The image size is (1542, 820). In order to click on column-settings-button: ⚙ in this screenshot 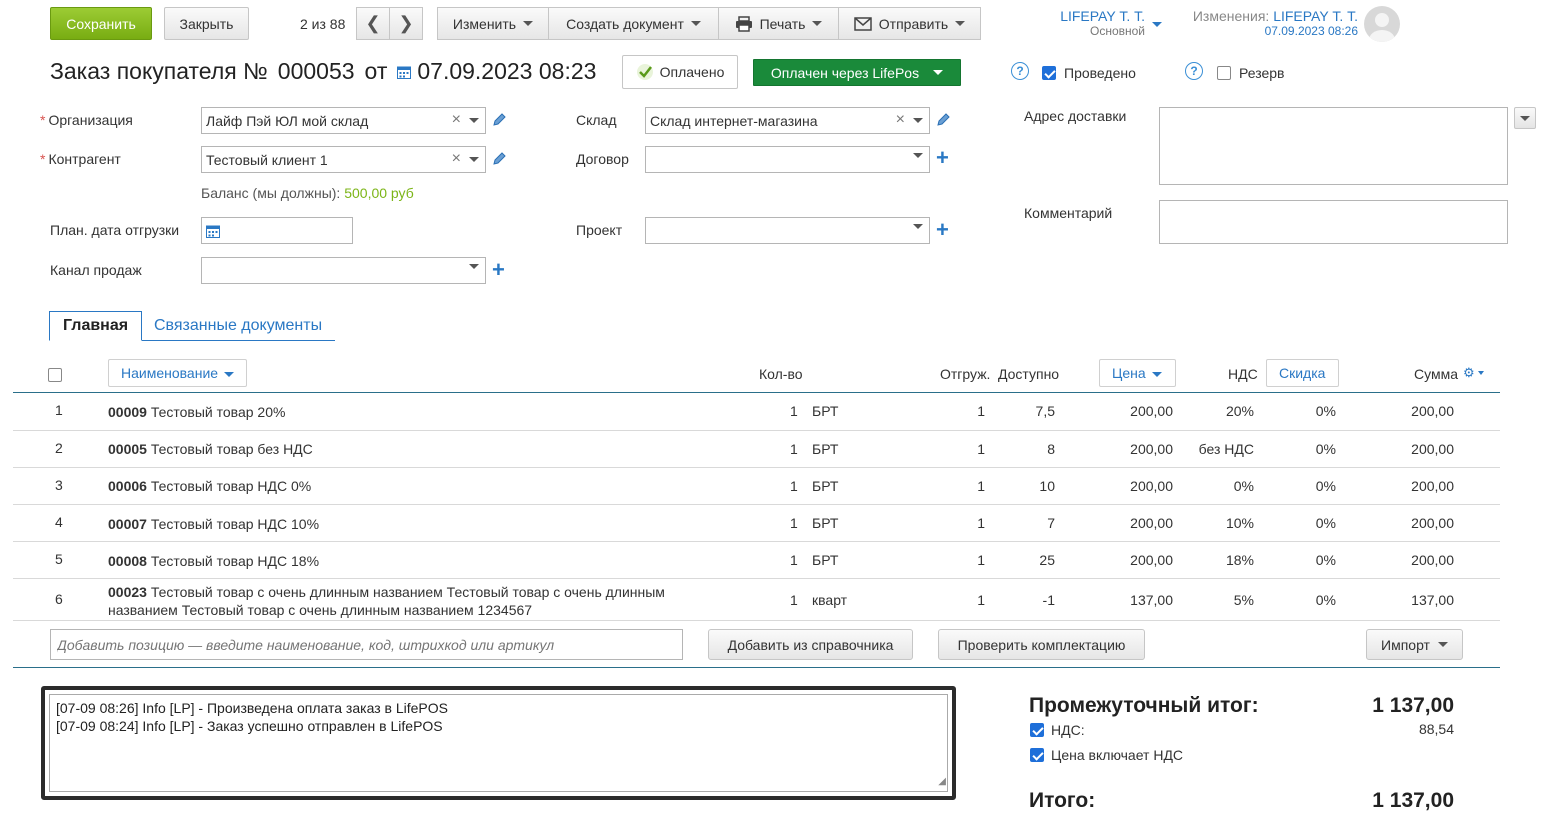, I will do `click(1473, 373)`.